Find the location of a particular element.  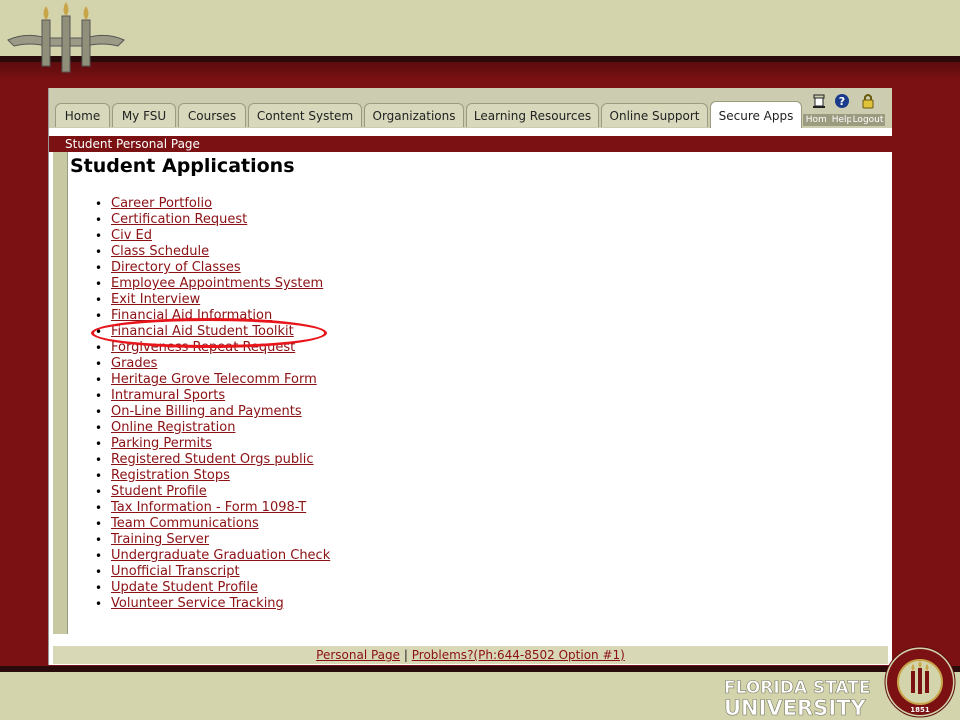

app-list-item: Online Registration is located at coordinates (212, 428).